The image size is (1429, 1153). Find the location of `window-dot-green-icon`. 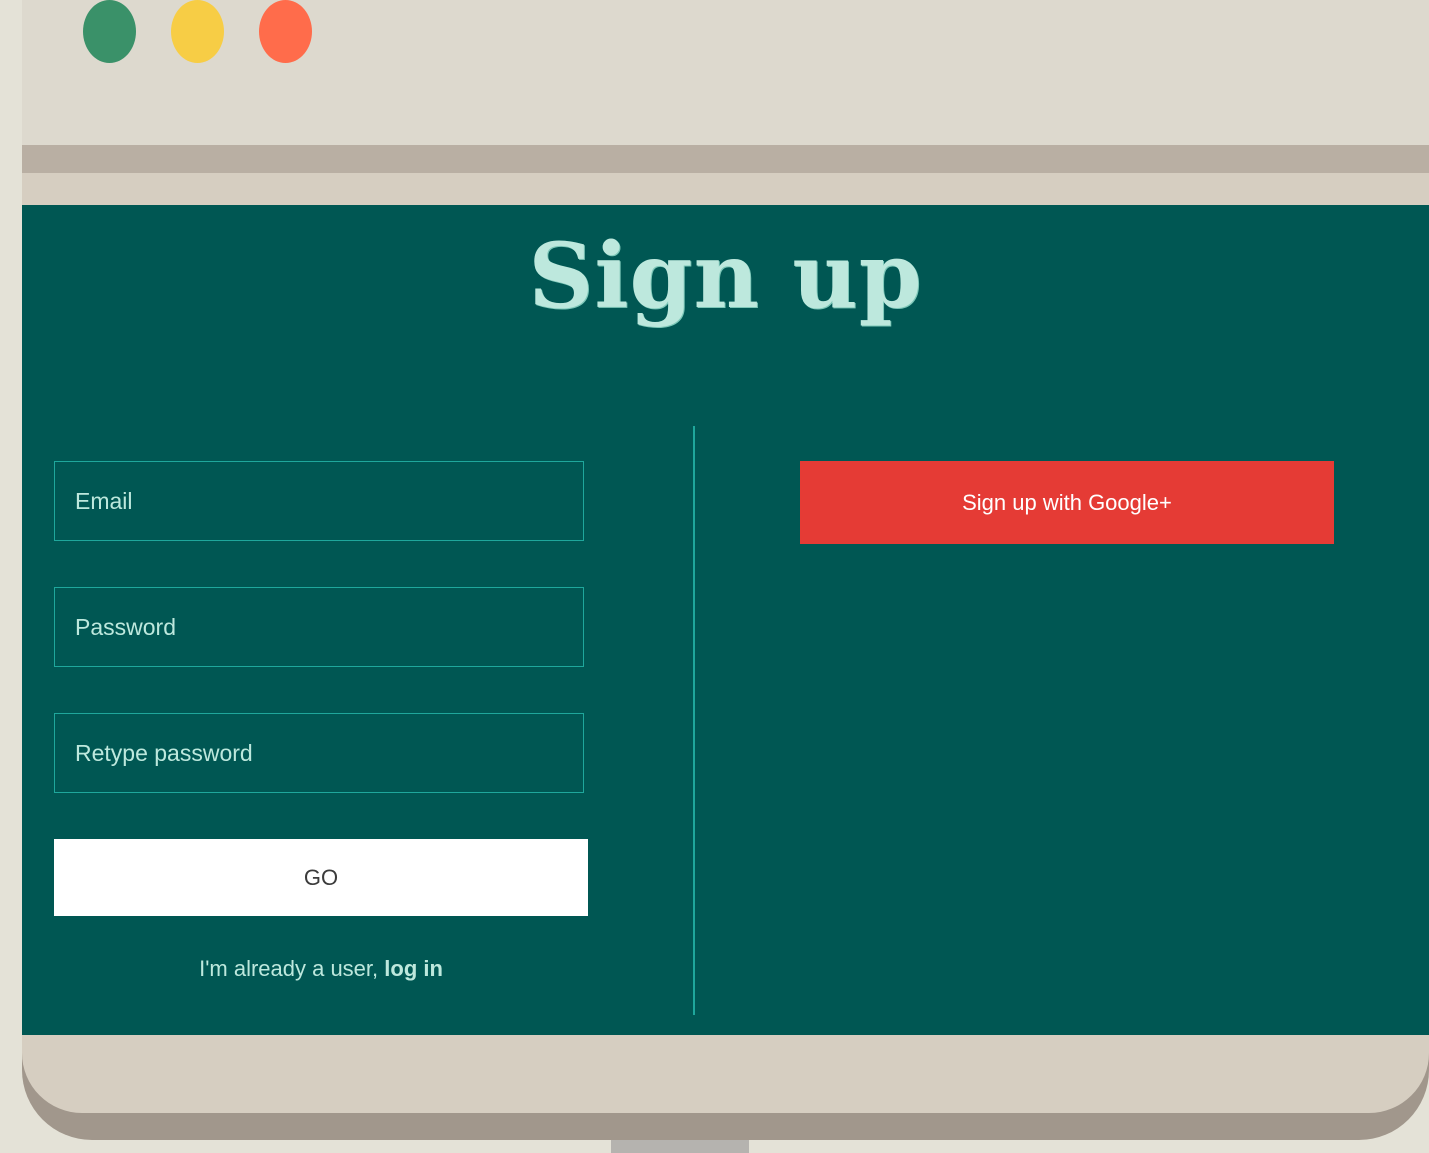

window-dot-green-icon is located at coordinates (109, 31).